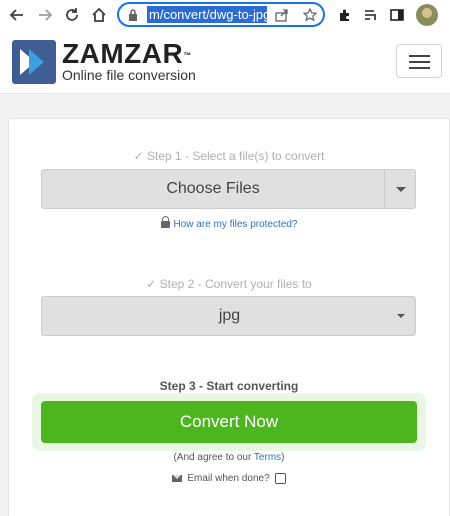 The width and height of the screenshot is (450, 516). Describe the element at coordinates (129, 75) in the screenshot. I see `brand-tagline: Online file conversion` at that location.